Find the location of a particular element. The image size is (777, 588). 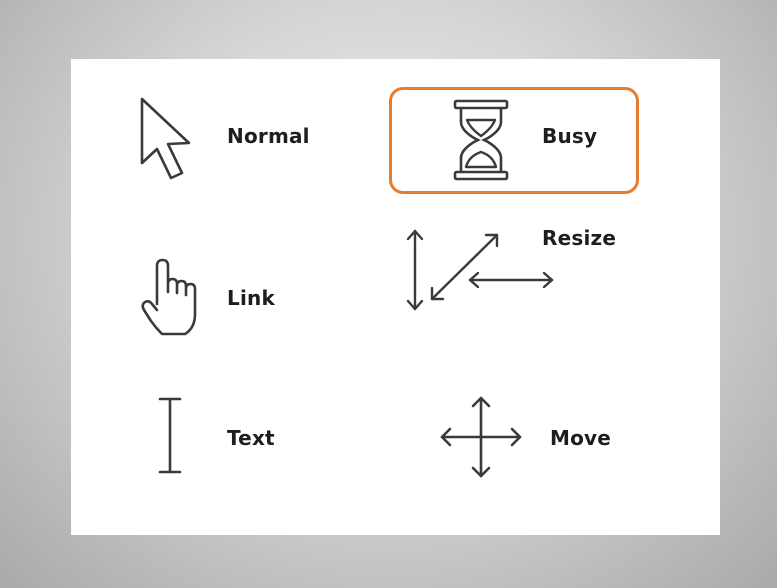

normal-label: Normal is located at coordinates (268, 136).